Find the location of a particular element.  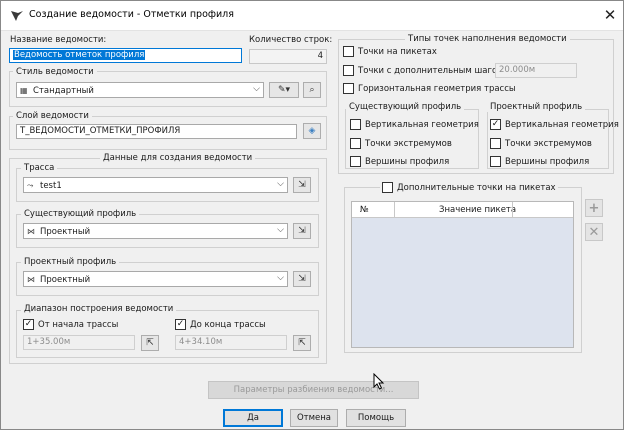

existing-profile-value: Проектный is located at coordinates (65, 232).